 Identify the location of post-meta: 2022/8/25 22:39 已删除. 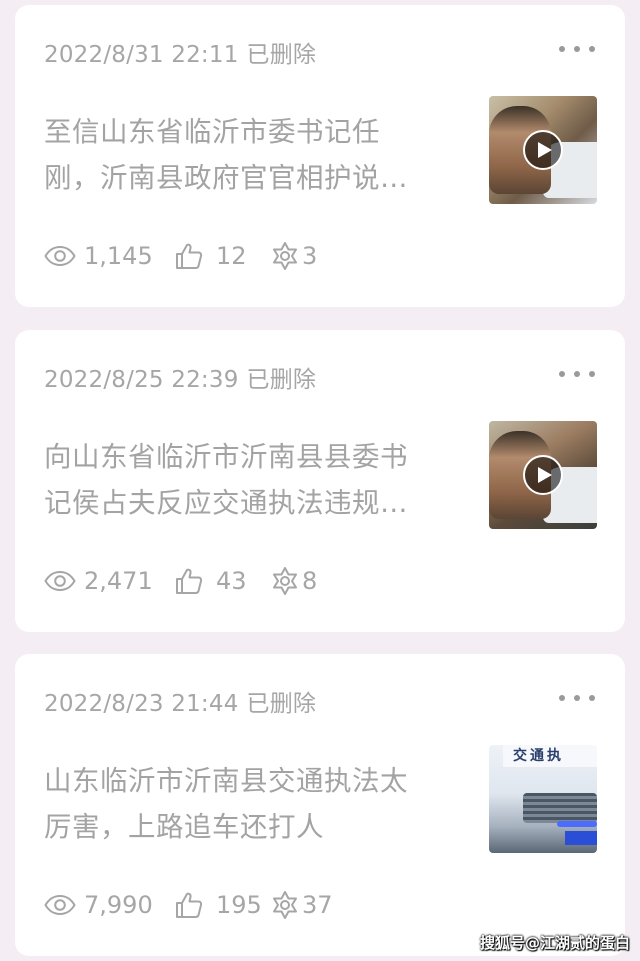
(180, 377).